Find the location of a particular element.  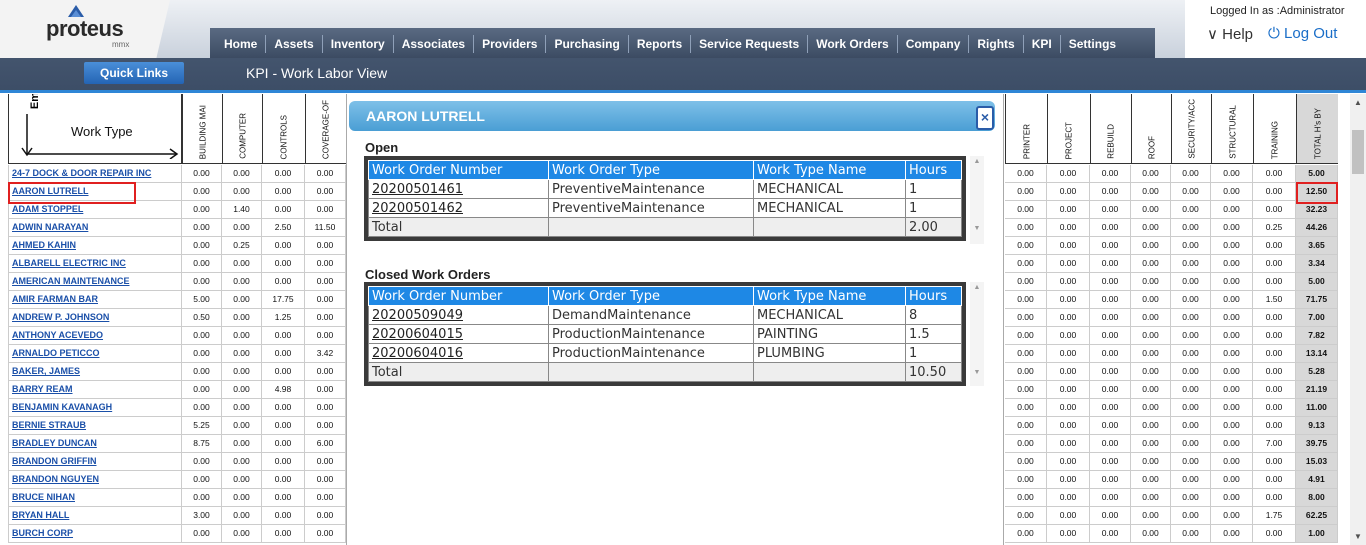

help-link: ∨ Help is located at coordinates (1230, 34).